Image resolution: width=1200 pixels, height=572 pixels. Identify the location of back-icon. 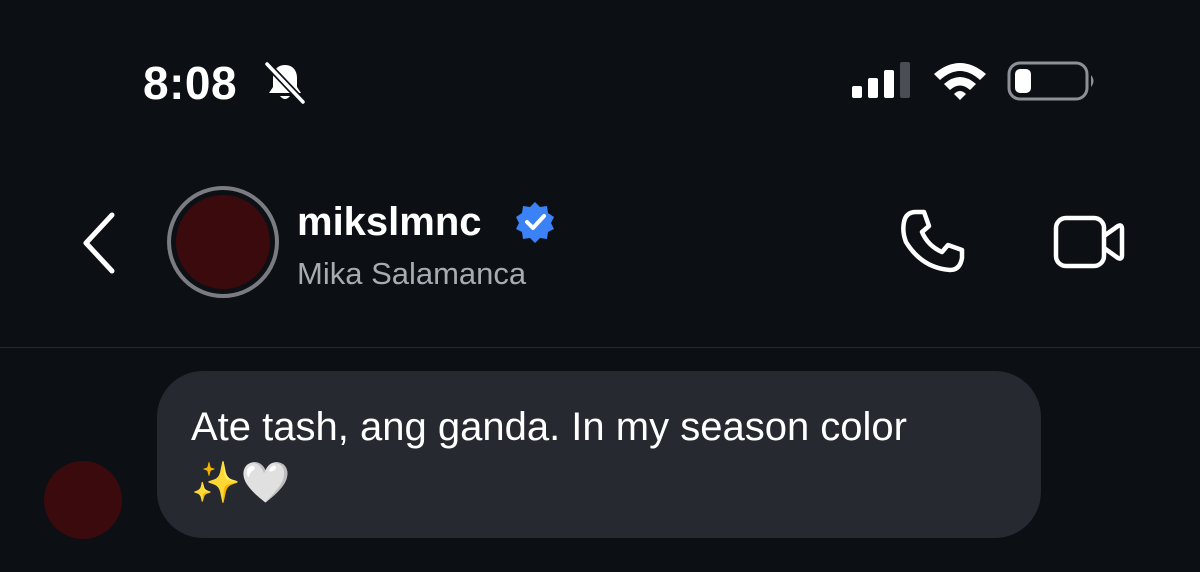
(100, 243).